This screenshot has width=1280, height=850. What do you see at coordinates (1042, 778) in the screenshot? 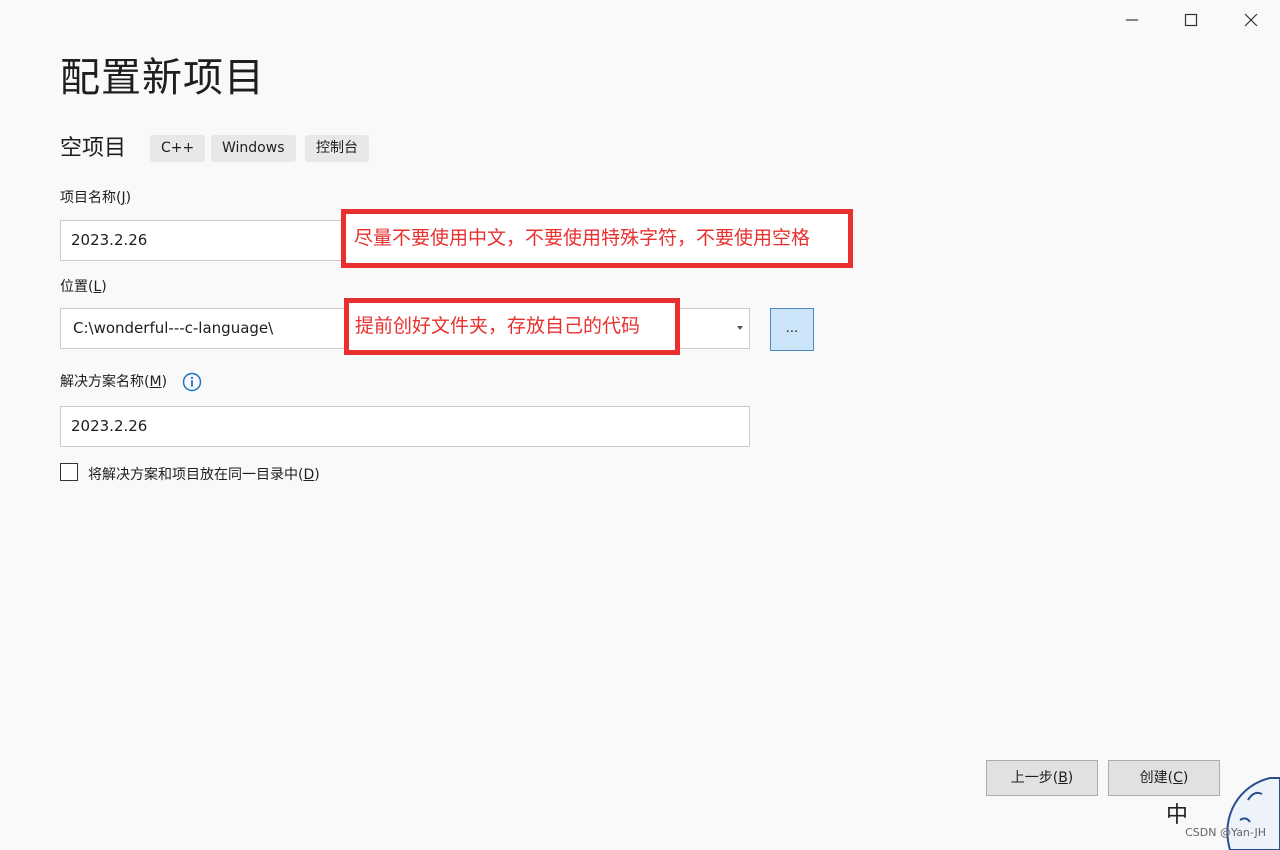
I see `back-button: 上一步(B)` at bounding box center [1042, 778].